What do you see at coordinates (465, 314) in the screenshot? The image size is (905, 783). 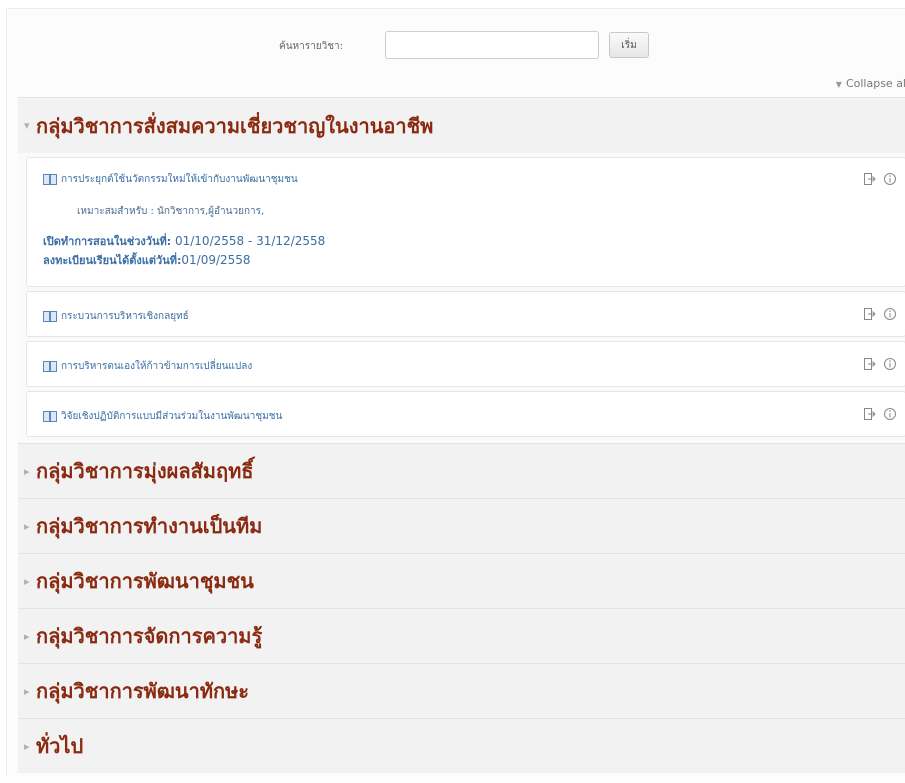 I see `course-item: กระบวนการบริหารเชิงกลยุทธ์` at bounding box center [465, 314].